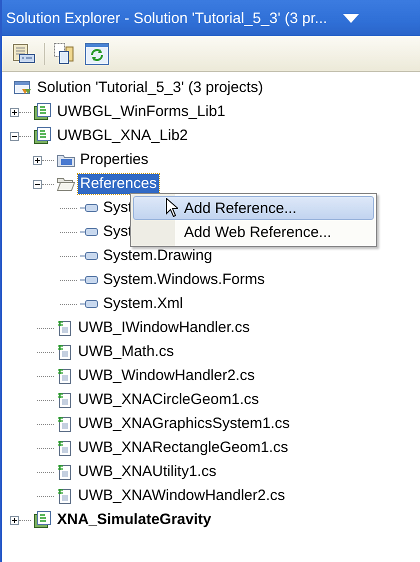 The width and height of the screenshot is (420, 562). Describe the element at coordinates (351, 18) in the screenshot. I see `dropdown-arrow-icon` at that location.